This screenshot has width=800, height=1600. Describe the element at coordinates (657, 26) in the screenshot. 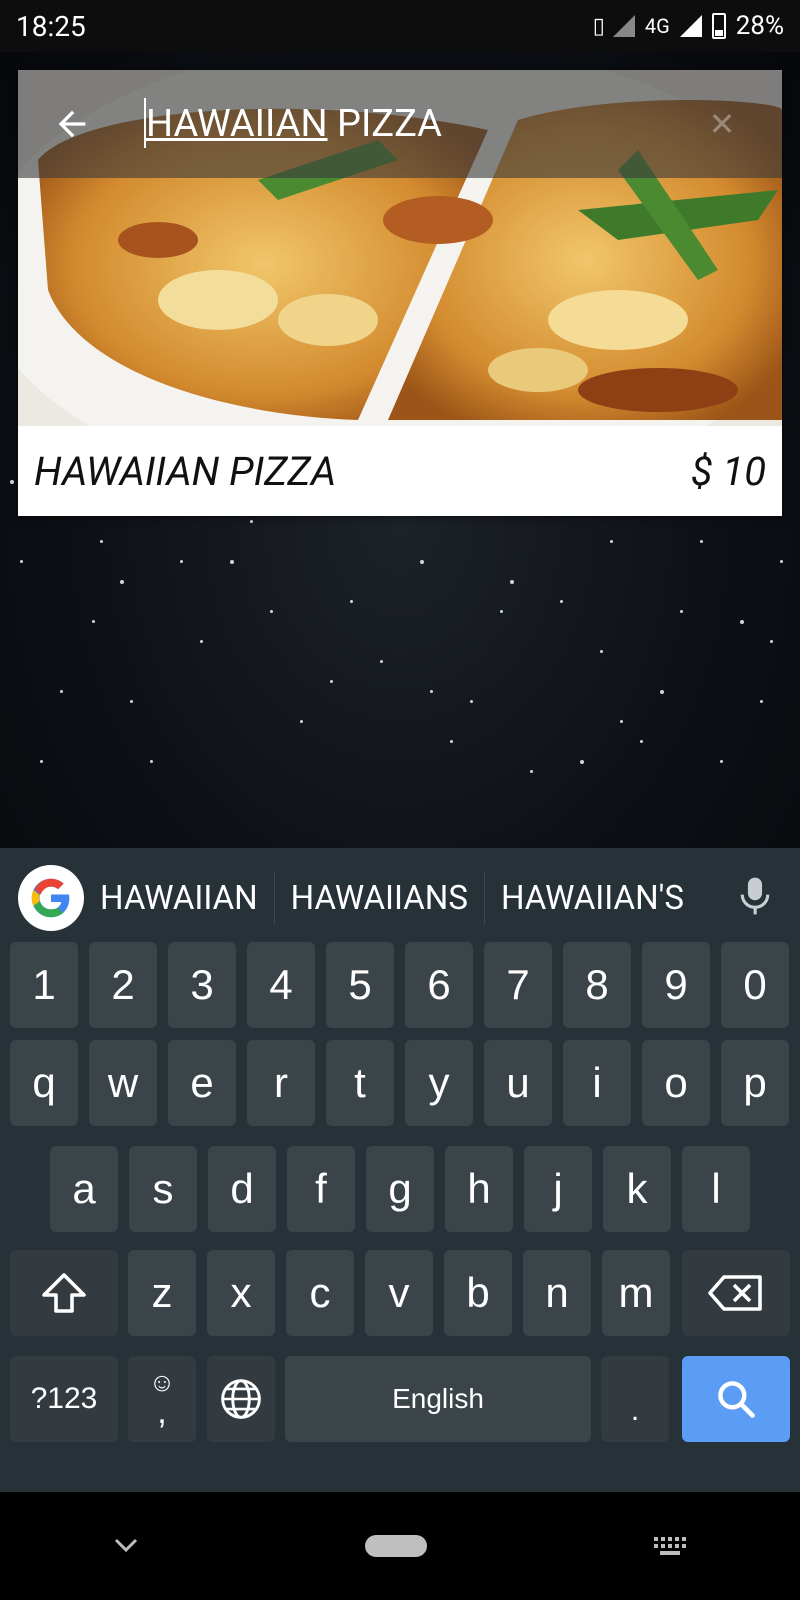

I see `network-type: 4G` at that location.